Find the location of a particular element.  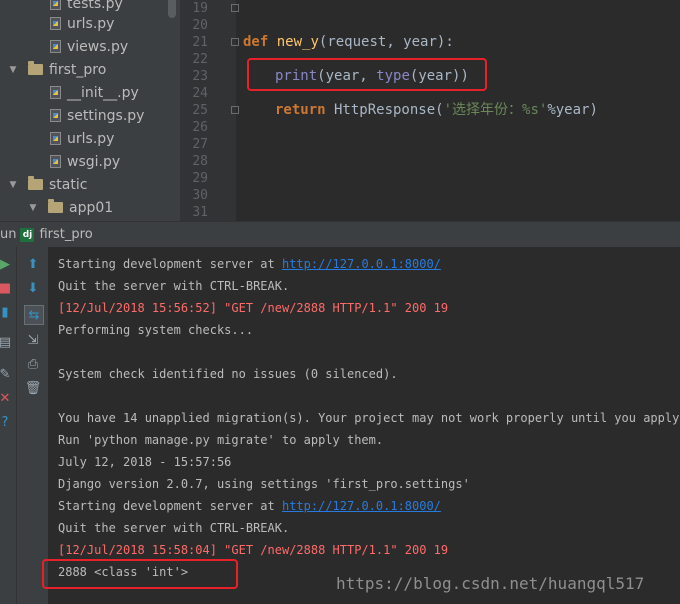

tree-item-wsgi-py: wsgi.py is located at coordinates (85, 161).